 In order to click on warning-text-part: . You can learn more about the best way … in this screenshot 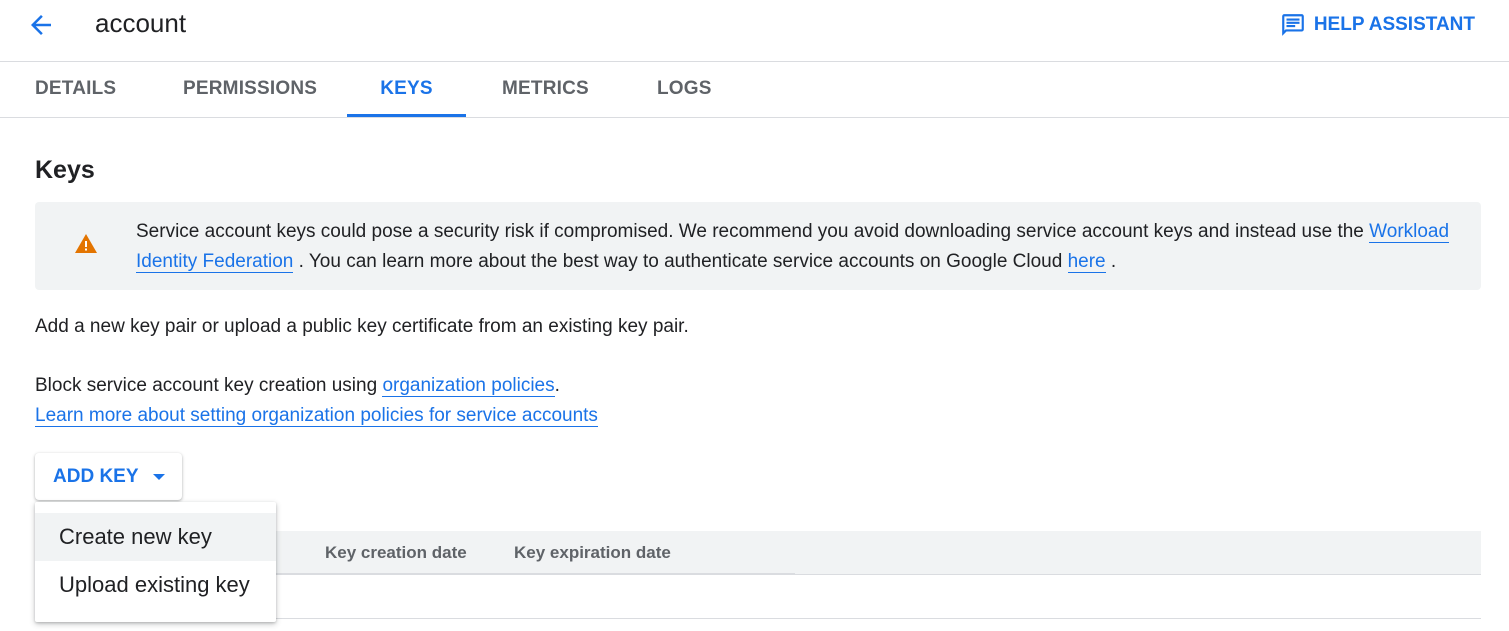, I will do `click(680, 261)`.